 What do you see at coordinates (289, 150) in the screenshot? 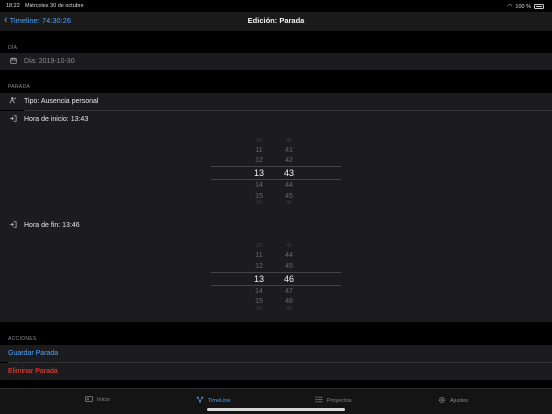
I see `picker-value: 41` at bounding box center [289, 150].